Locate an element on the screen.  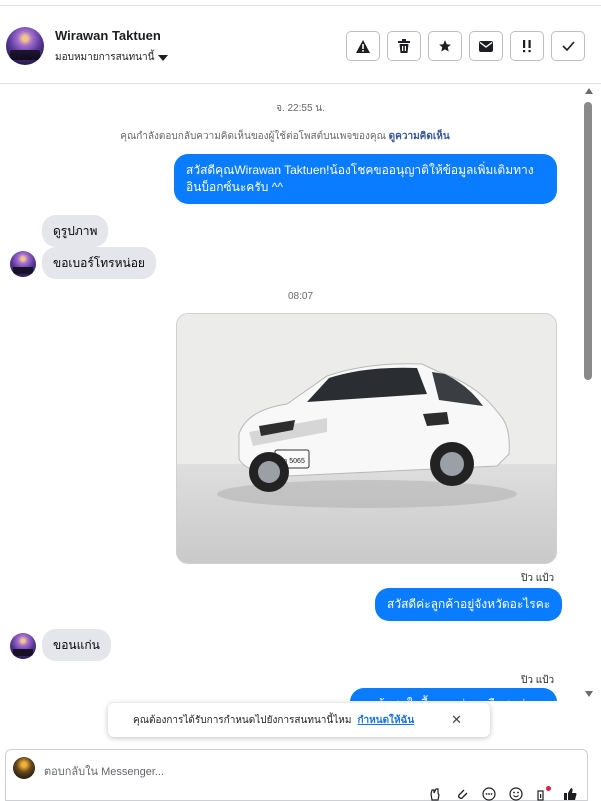
assign-to-me-link: กำหนดให้ฉัน is located at coordinates (385, 720).